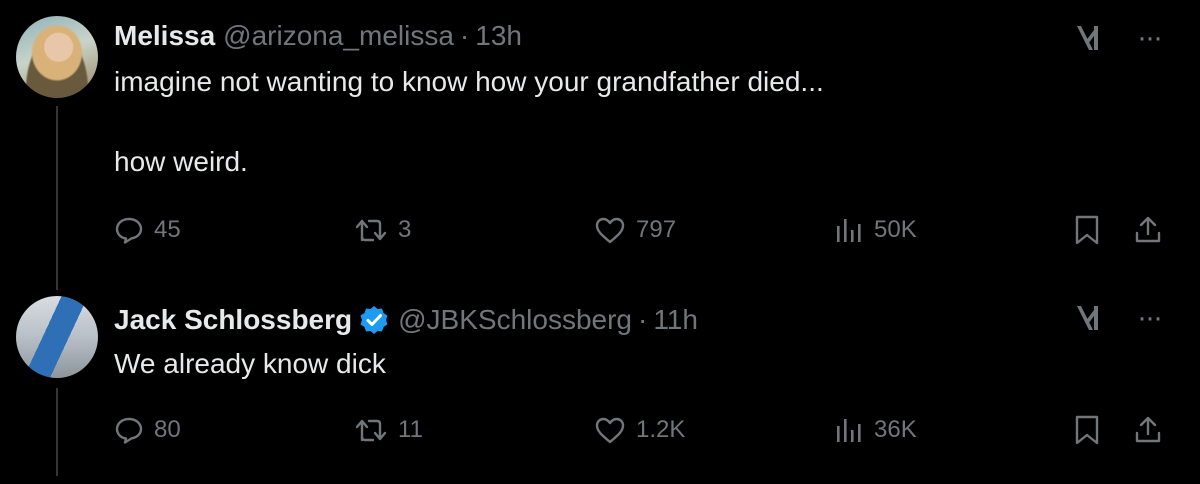 The width and height of the screenshot is (1200, 484). I want to click on like-button: 797, so click(635, 230).